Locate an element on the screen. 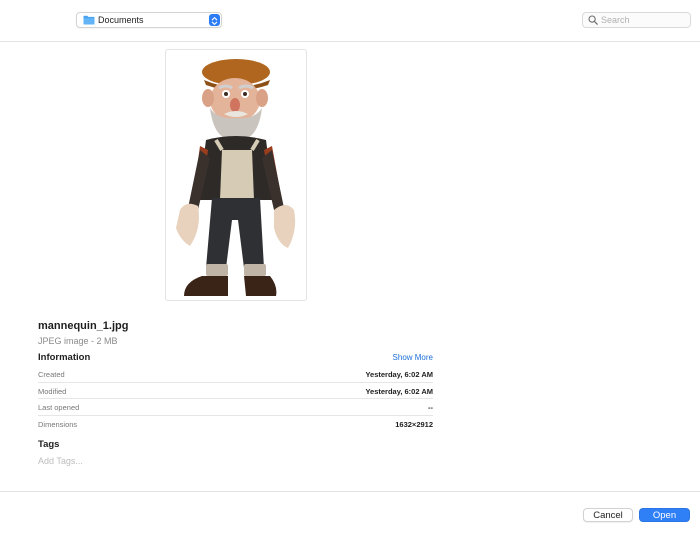  cancel-button: Cancel is located at coordinates (608, 515).